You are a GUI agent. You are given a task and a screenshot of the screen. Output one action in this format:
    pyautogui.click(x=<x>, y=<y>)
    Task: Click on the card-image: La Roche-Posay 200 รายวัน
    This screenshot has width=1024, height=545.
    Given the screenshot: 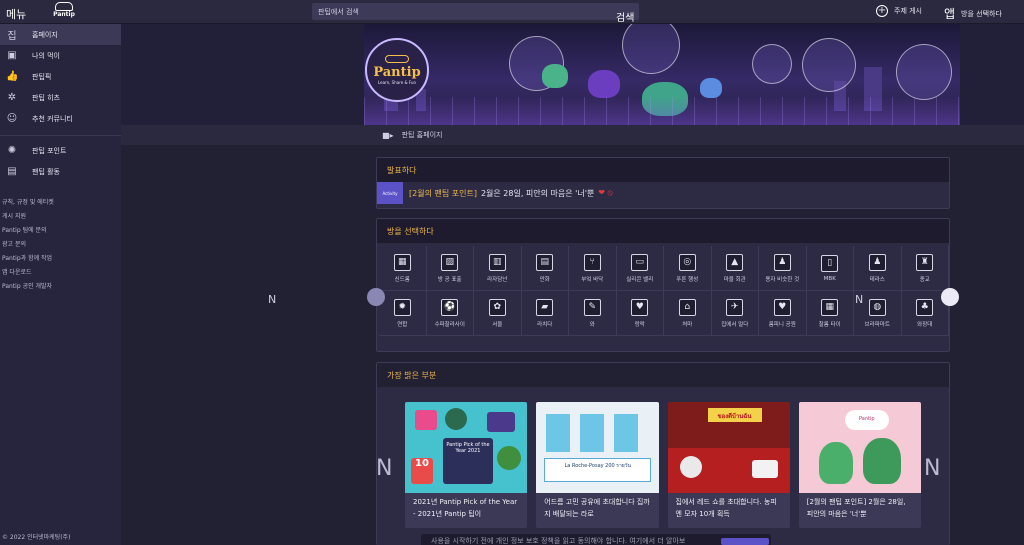 What is the action you would take?
    pyautogui.click(x=597, y=447)
    